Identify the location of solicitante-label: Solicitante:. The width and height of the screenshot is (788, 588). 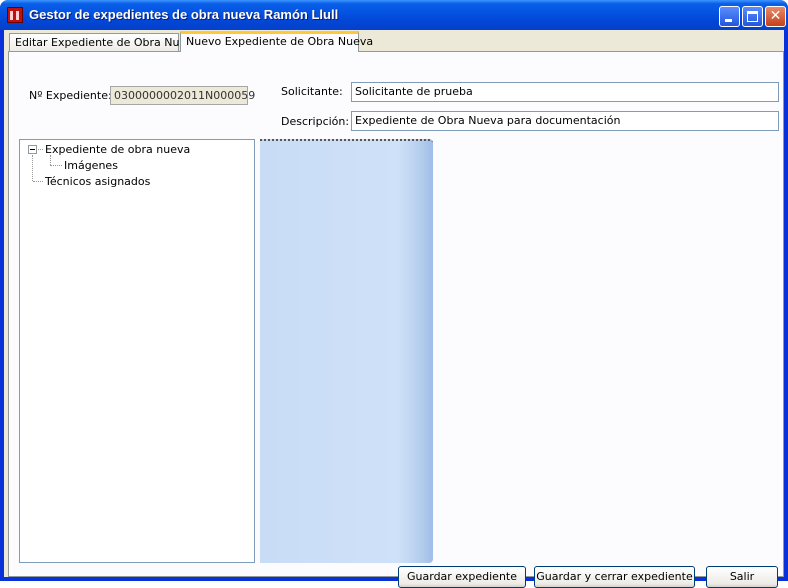
(312, 91).